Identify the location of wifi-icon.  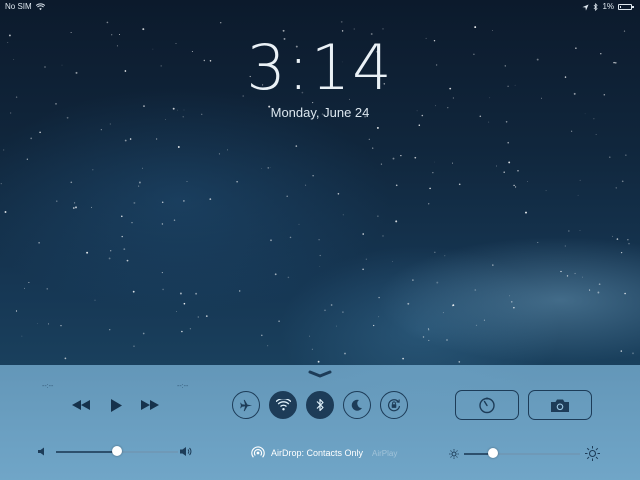
(283, 405).